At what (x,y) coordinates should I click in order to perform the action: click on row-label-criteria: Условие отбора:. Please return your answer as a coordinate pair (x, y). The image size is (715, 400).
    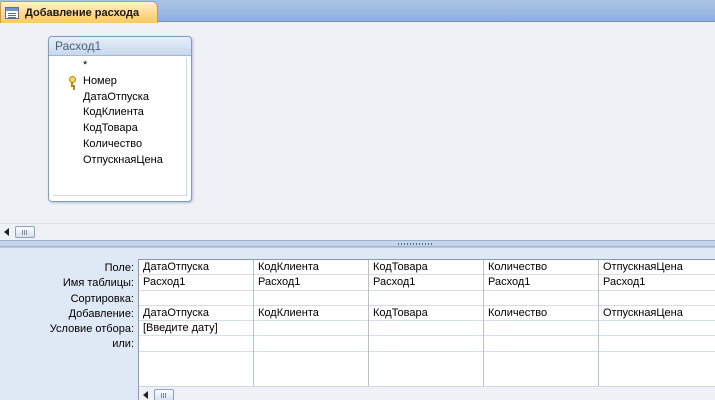
    Looking at the image, I should click on (91, 329).